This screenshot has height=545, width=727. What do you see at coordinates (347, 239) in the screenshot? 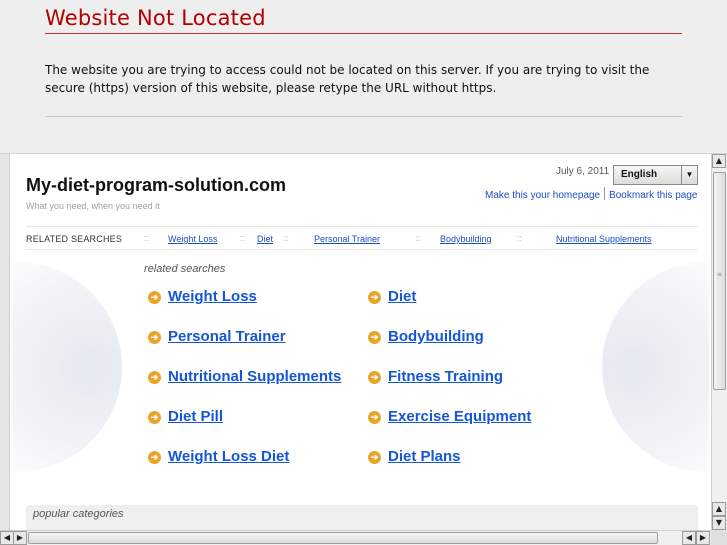
I see `bar-link-personal-trainer: Personal Trainer` at bounding box center [347, 239].